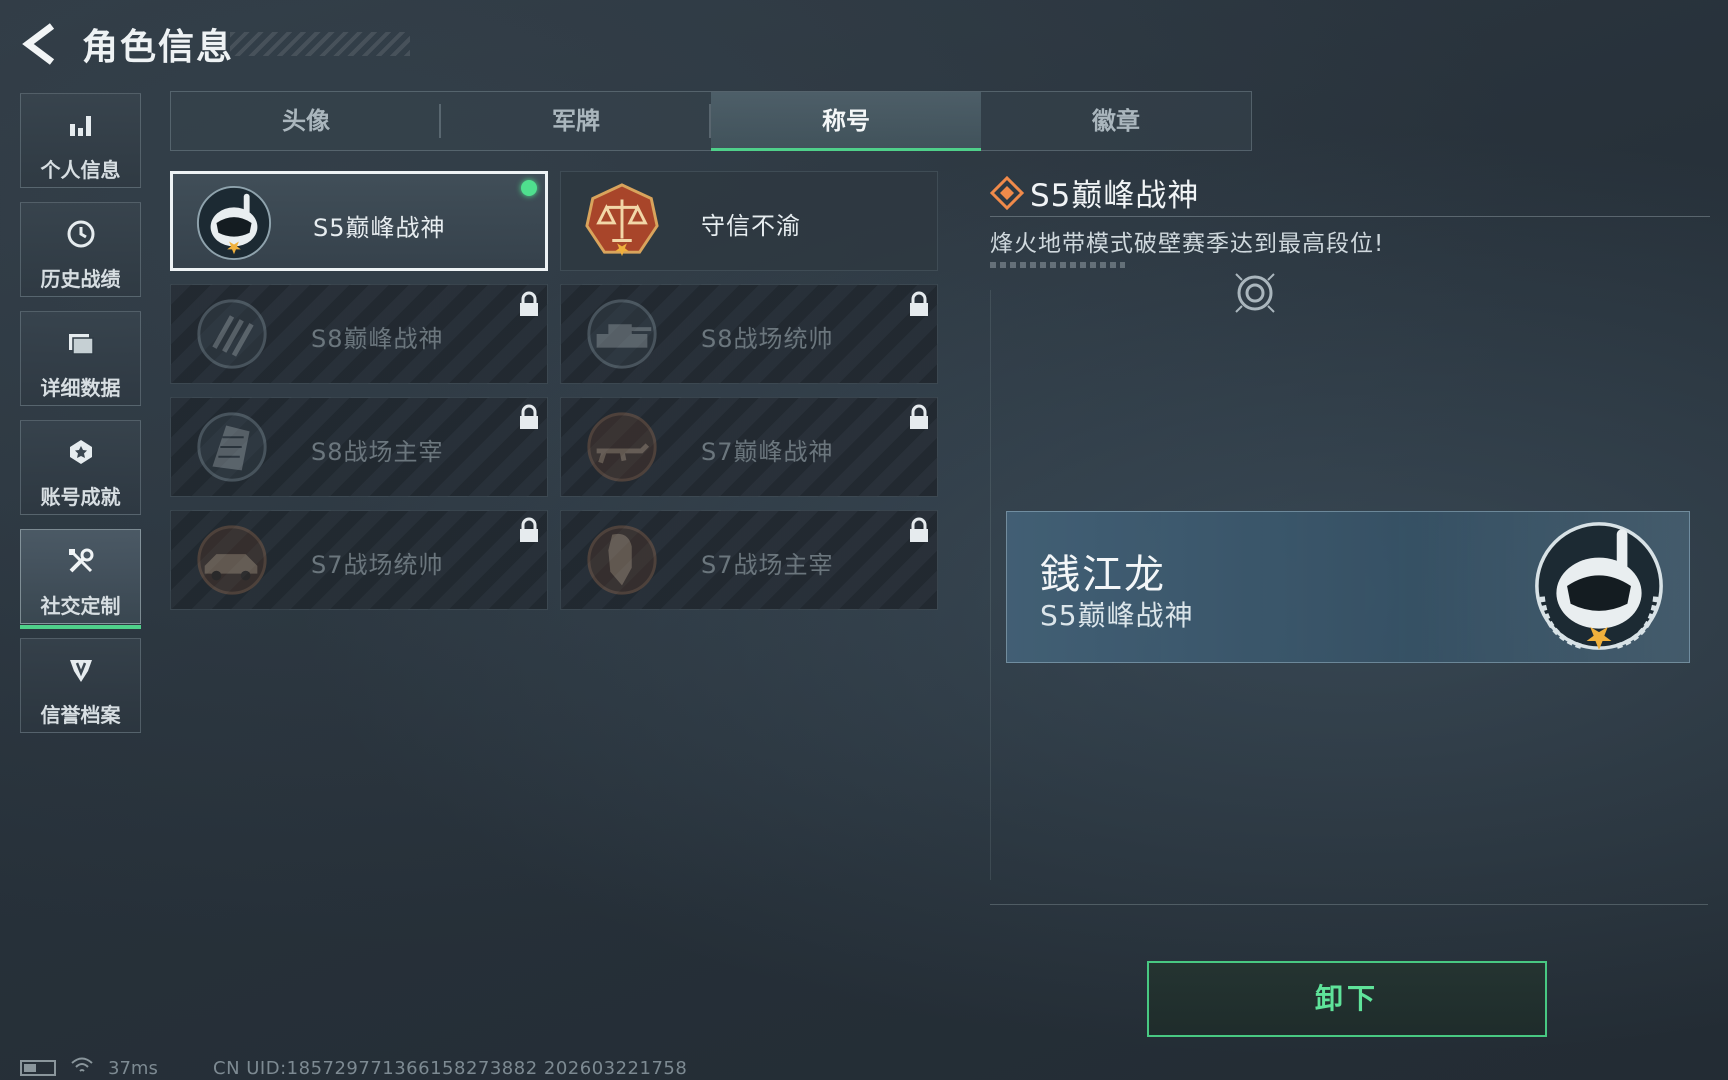  I want to click on ping-value: 37ms, so click(133, 1068).